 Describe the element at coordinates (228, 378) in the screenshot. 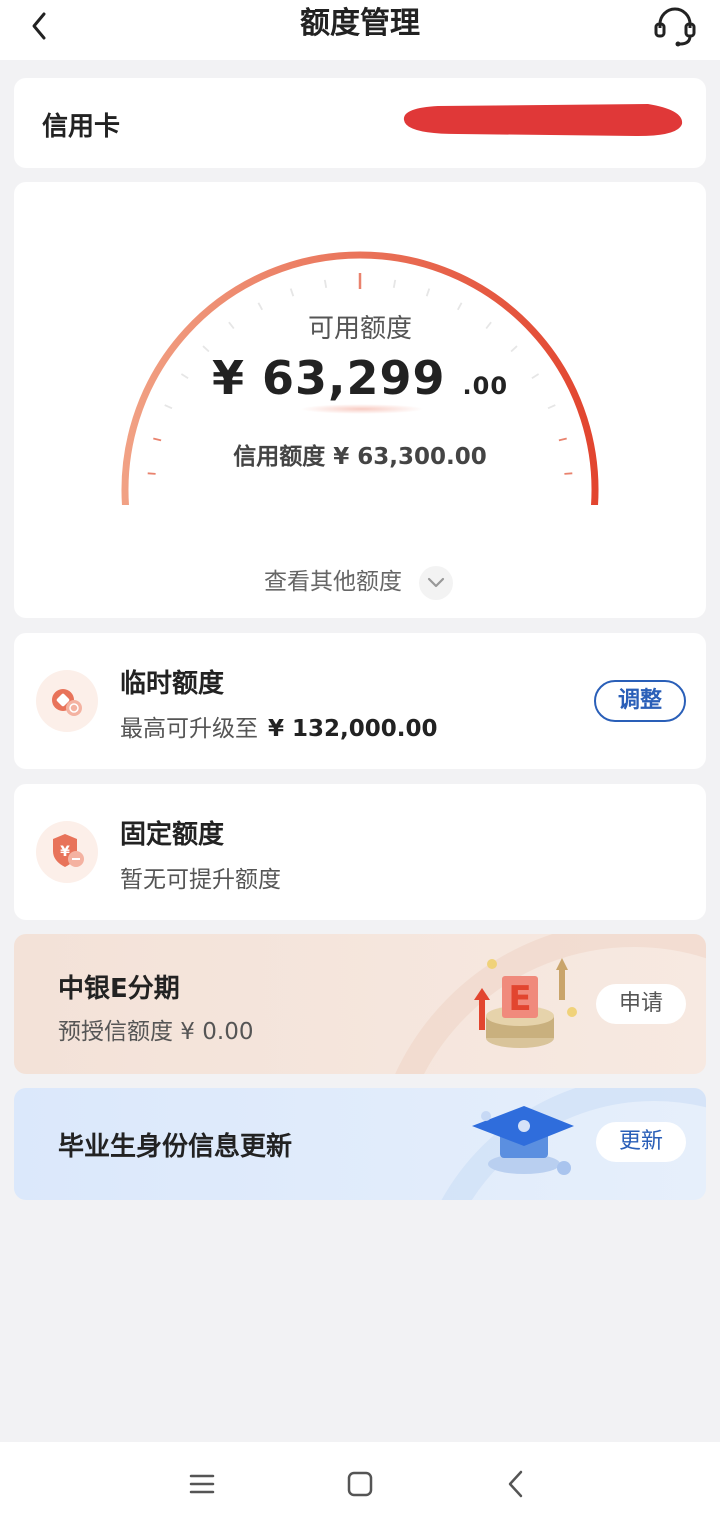

I see `currency-symbol: ¥` at that location.